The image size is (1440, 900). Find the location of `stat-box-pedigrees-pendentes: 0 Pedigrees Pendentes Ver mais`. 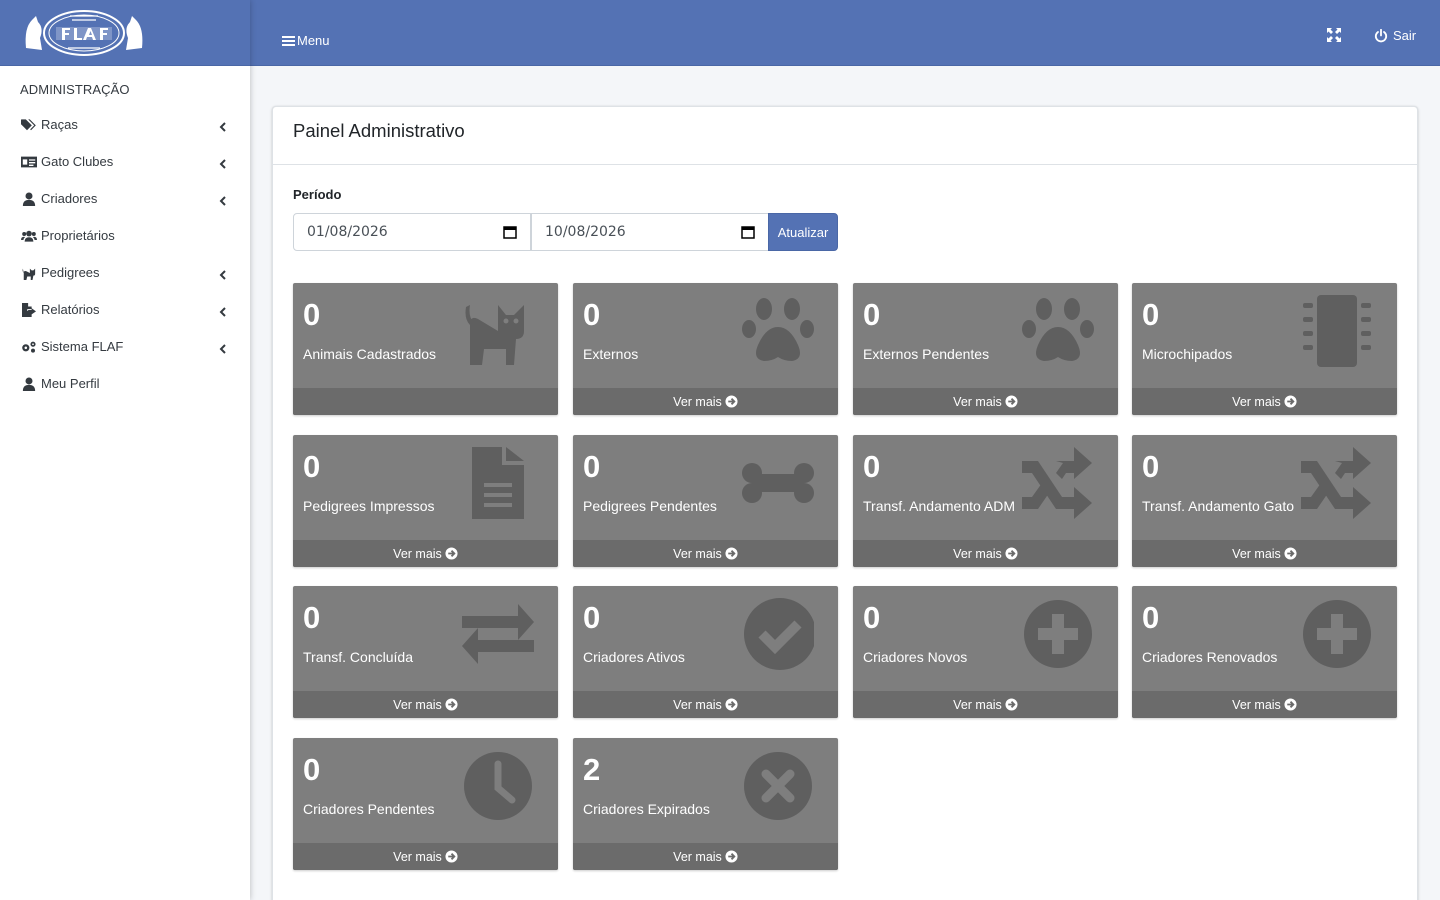

stat-box-pedigrees-pendentes: 0 Pedigrees Pendentes Ver mais is located at coordinates (705, 501).